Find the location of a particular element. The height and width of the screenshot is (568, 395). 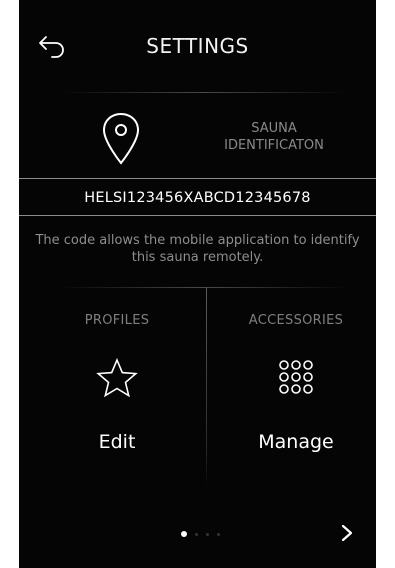

sauna-identification-label: SAUNA IDENTIFICATON is located at coordinates (274, 137).